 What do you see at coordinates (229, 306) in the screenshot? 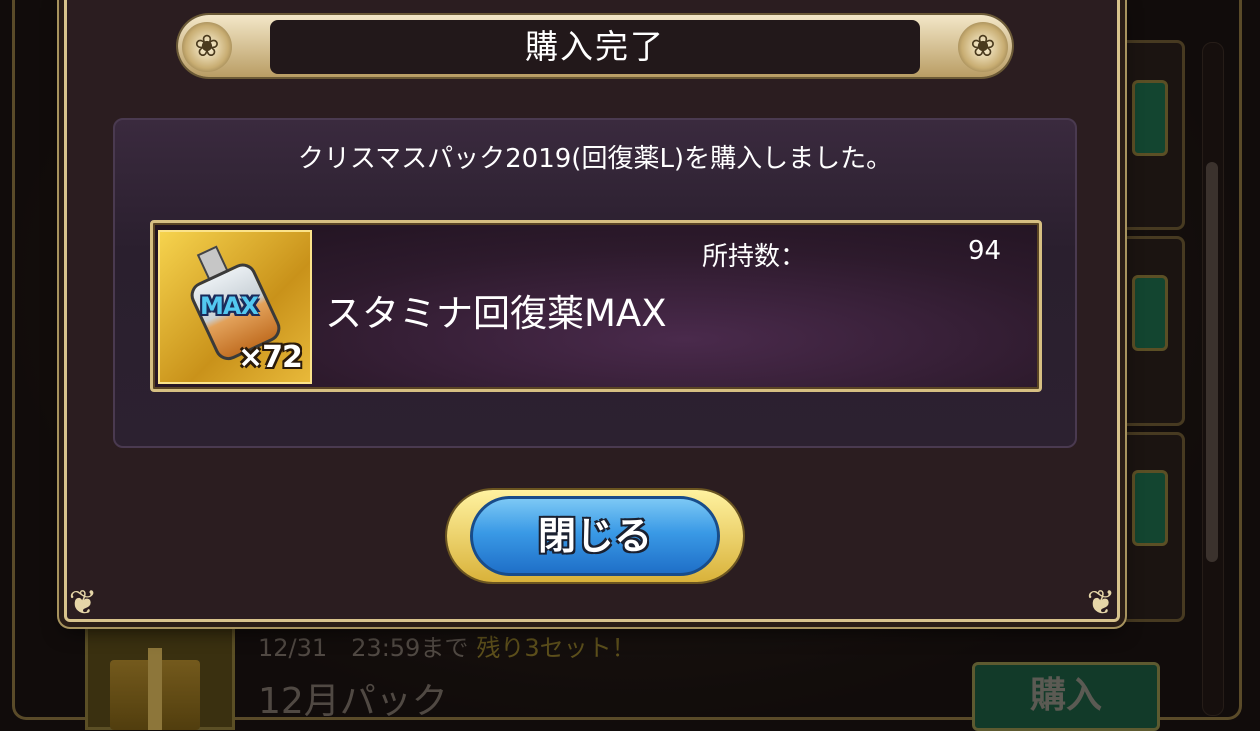
I see `max-badge: MAX` at bounding box center [229, 306].